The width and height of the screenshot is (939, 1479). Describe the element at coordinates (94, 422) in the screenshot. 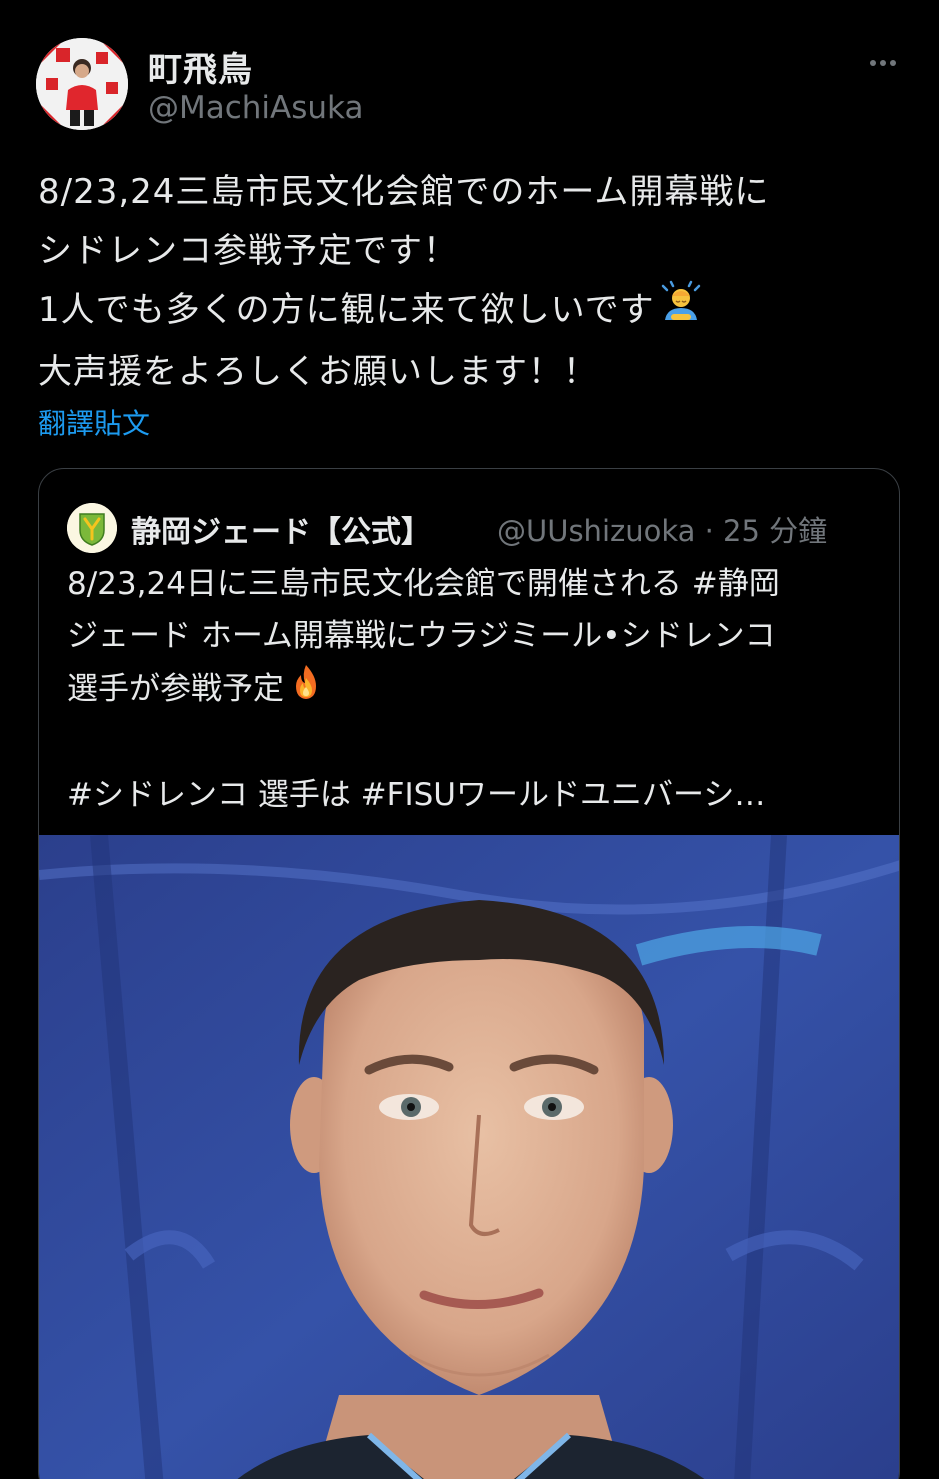

I see `translate-post-link: 翻譯貼文` at that location.